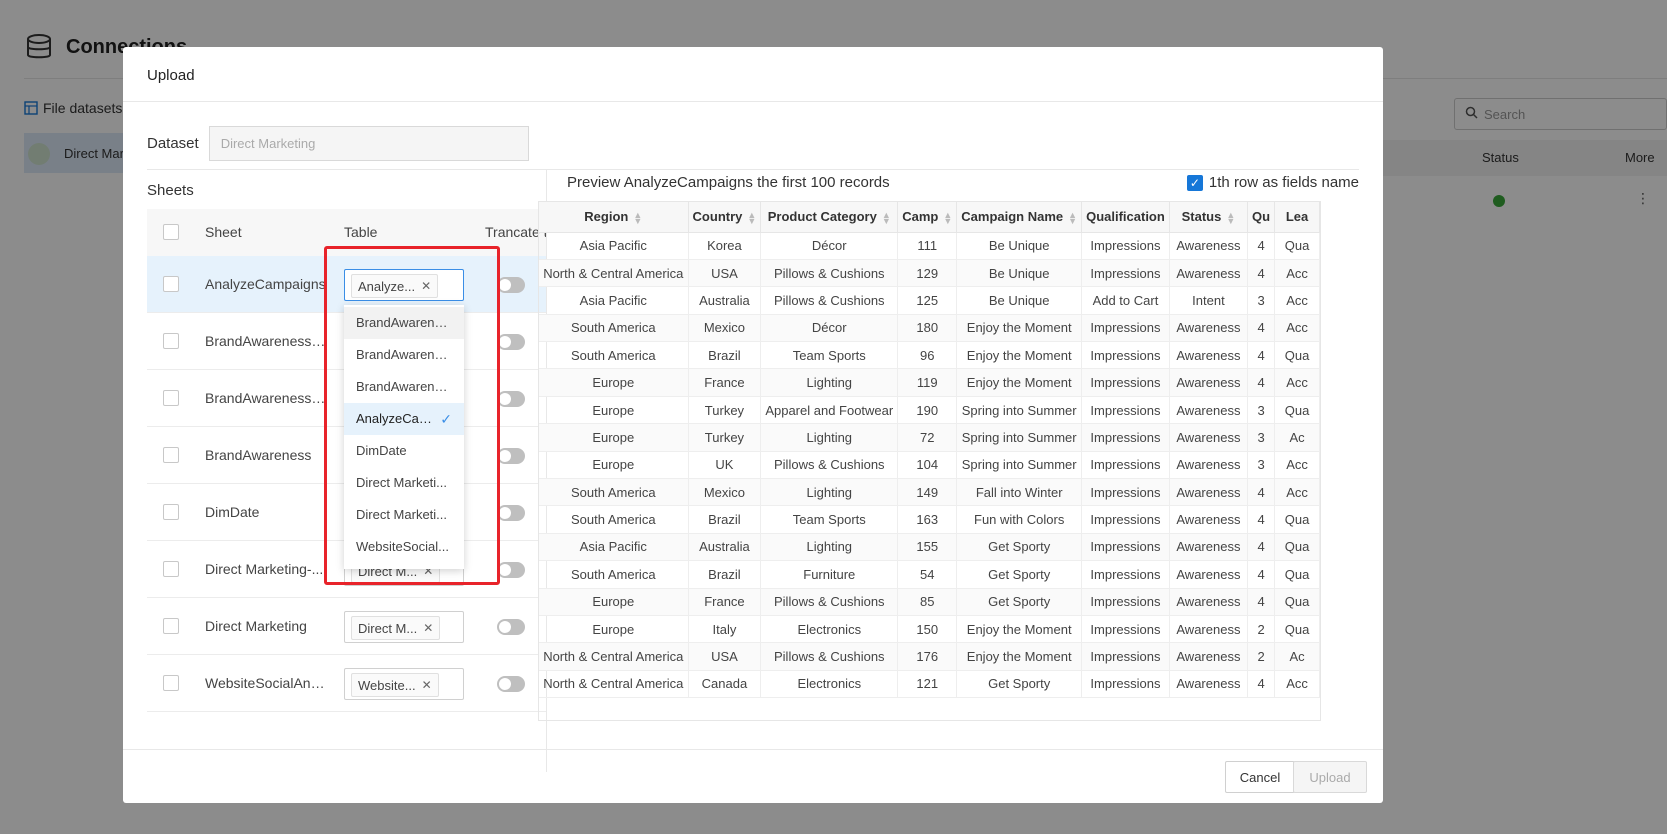 This screenshot has width=1667, height=834. I want to click on preview-column-header: Product Category ▲ ▼, so click(829, 217).